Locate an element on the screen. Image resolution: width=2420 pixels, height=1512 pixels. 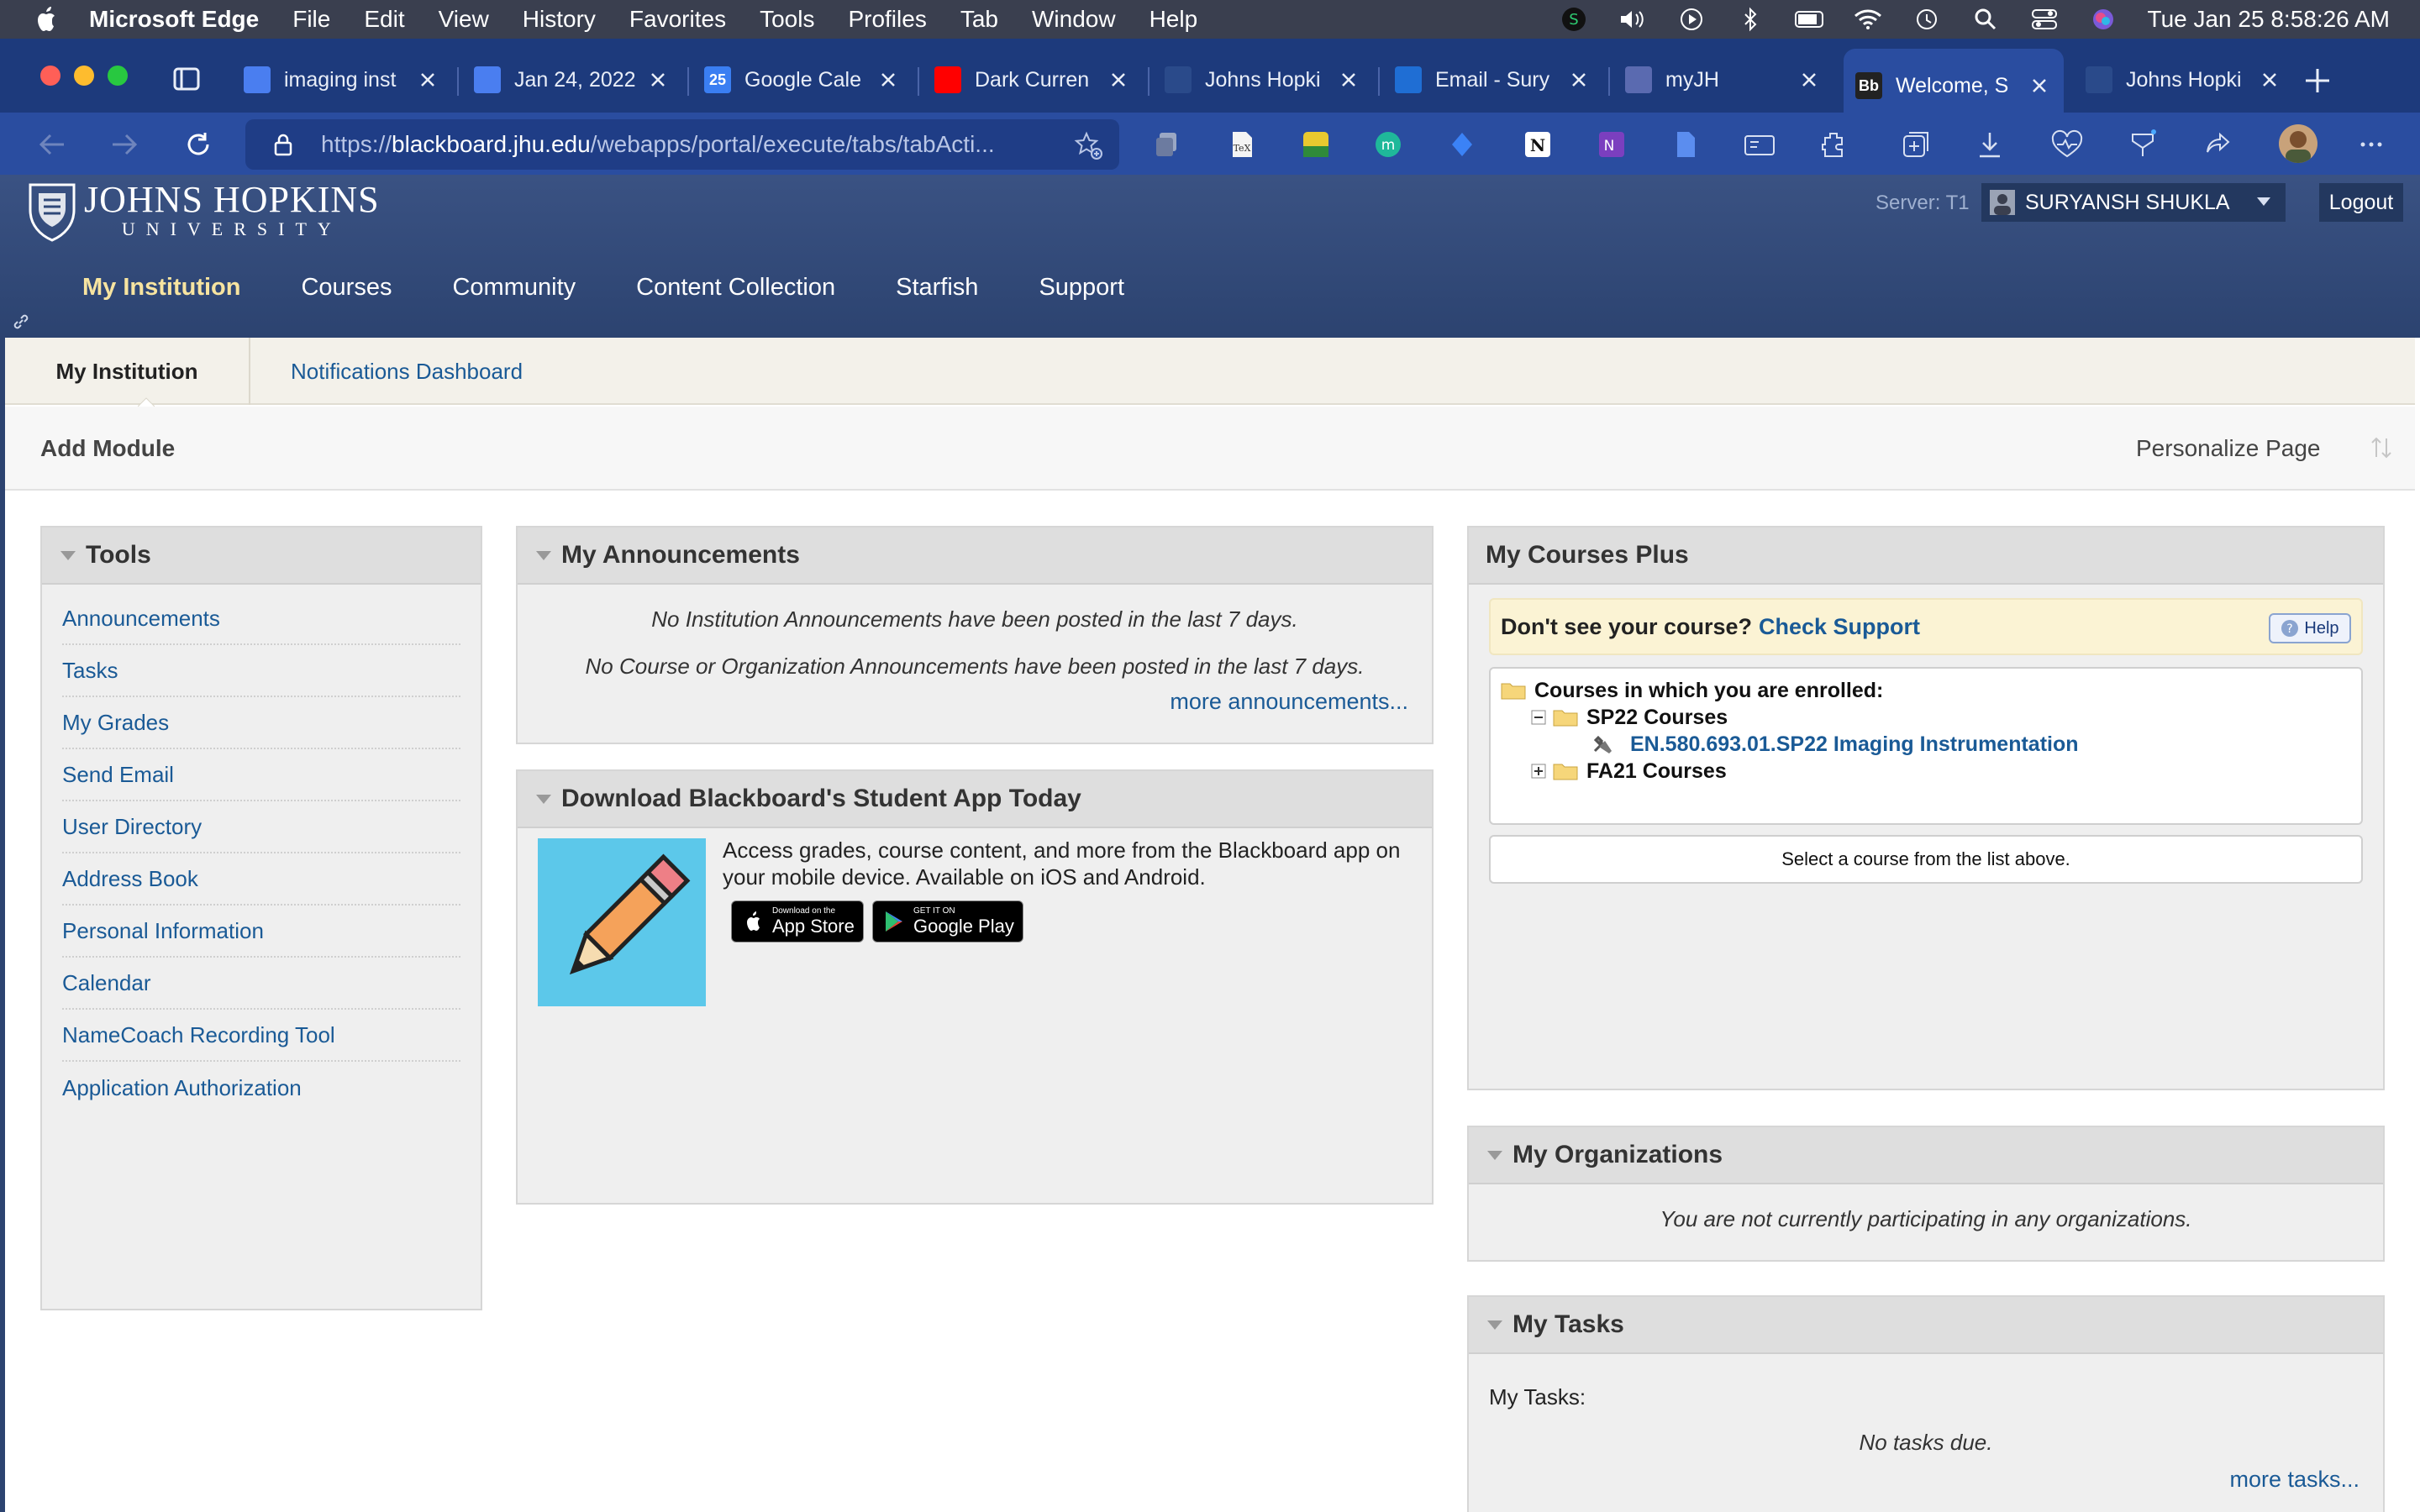
tool-link: User Directory is located at coordinates (261, 827).